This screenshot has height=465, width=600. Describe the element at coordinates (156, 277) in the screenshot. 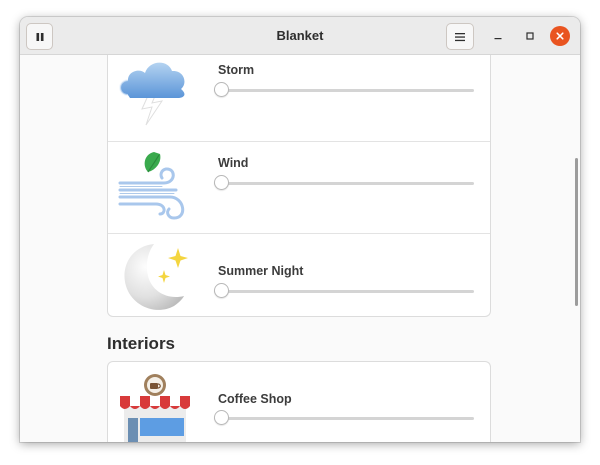

I see `moon-stars-icon` at that location.